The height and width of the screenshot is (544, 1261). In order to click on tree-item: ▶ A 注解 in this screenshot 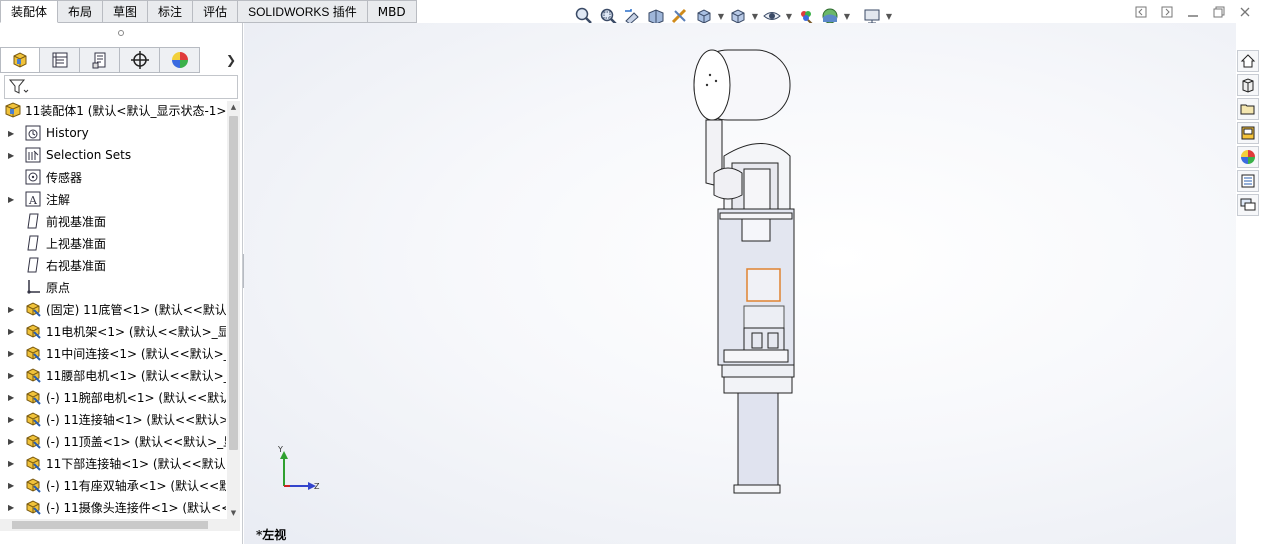, I will do `click(35, 199)`.